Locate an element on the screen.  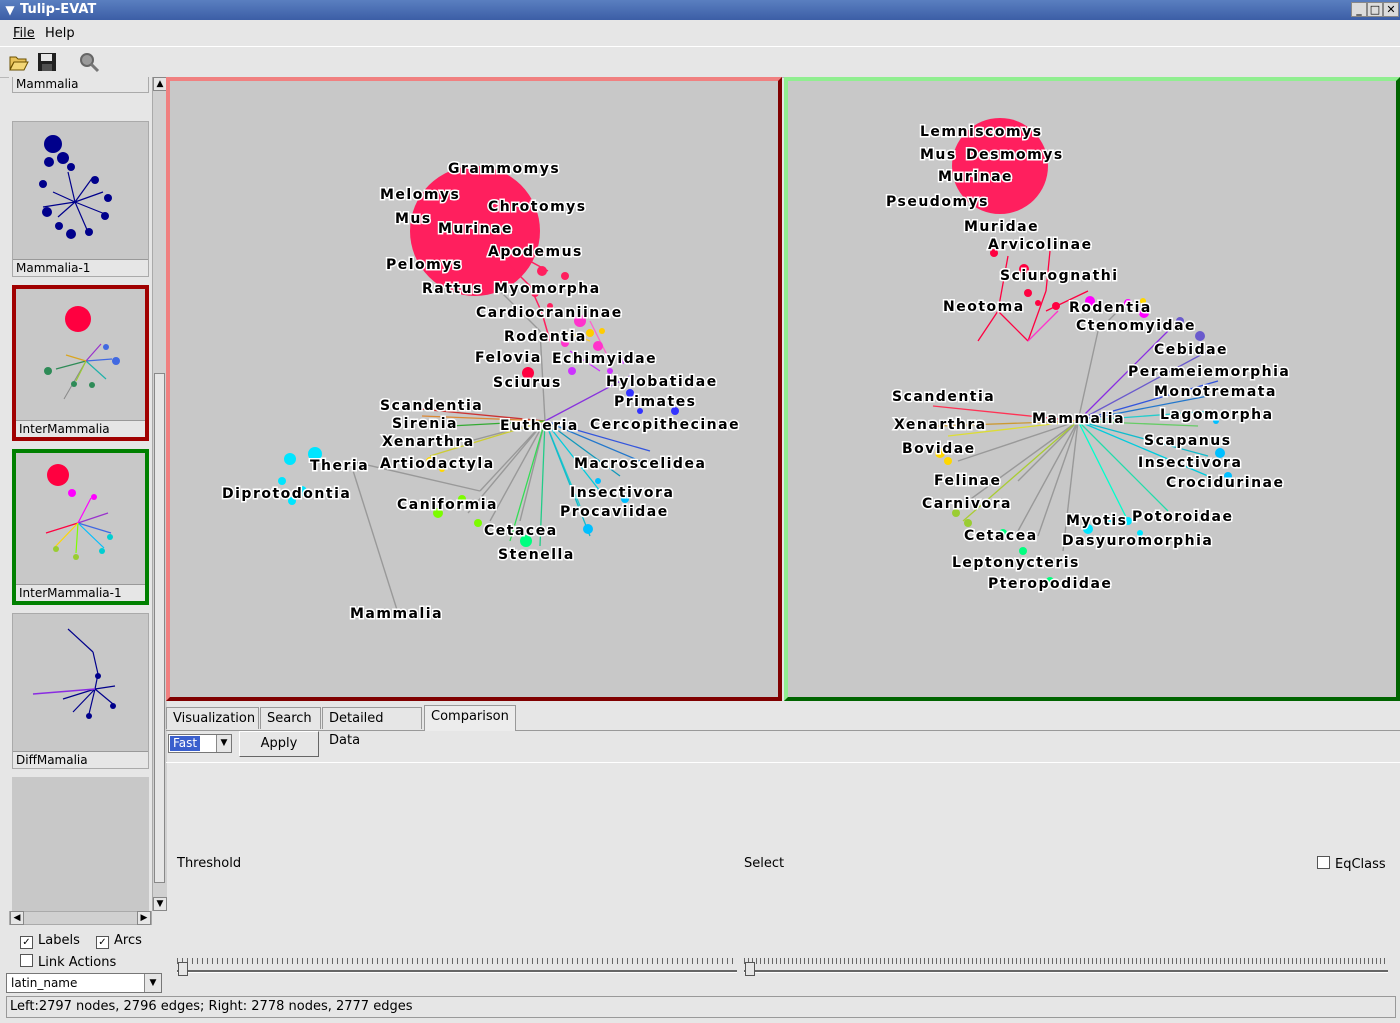
svg-text: Potoroidae is located at coordinates (1182, 517).